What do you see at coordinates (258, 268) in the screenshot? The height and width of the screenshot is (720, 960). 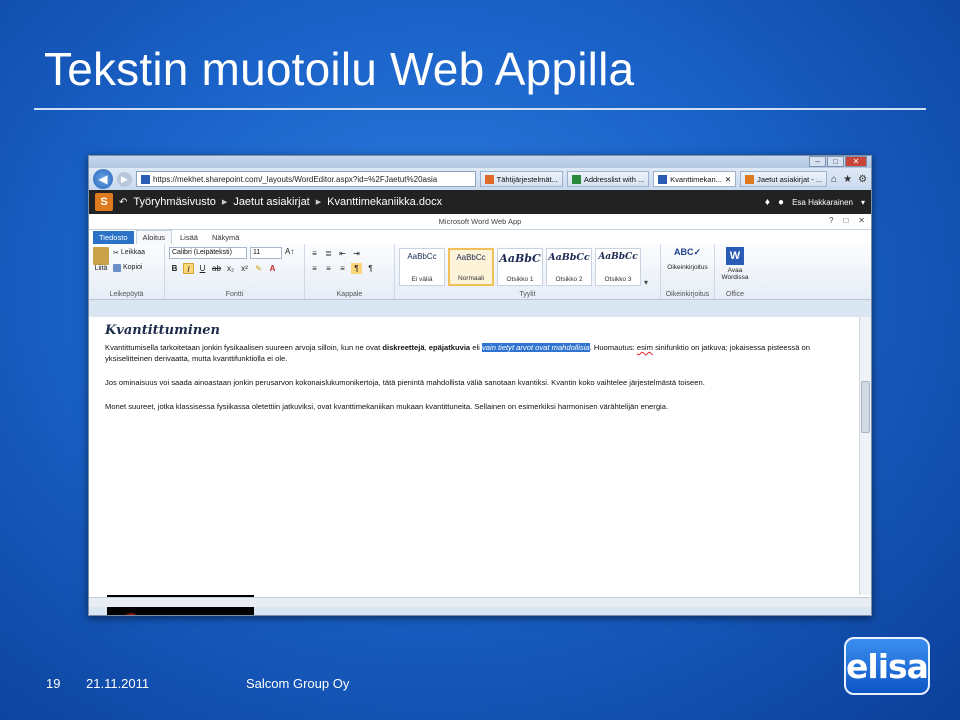 I see `highlight-icon: ✎` at bounding box center [258, 268].